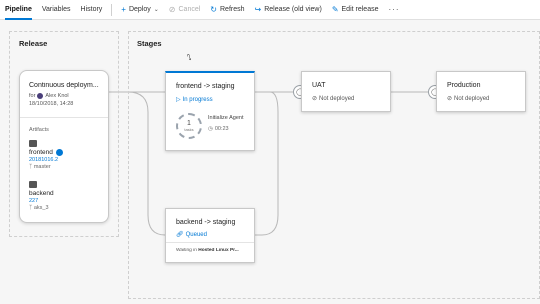 This screenshot has height=304, width=540. Describe the element at coordinates (189, 129) in the screenshot. I see `task-count-label: tasks` at that location.